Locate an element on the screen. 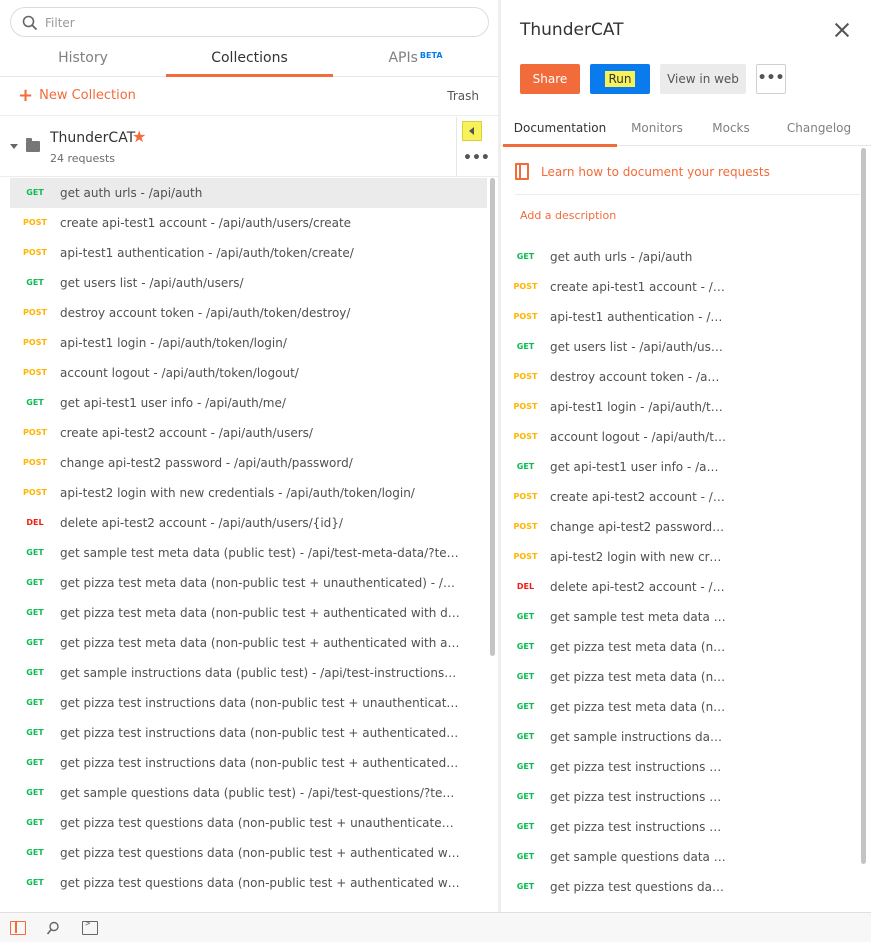 Image resolution: width=871 pixels, height=942 pixels. more-actions-button: ••• is located at coordinates (771, 79).